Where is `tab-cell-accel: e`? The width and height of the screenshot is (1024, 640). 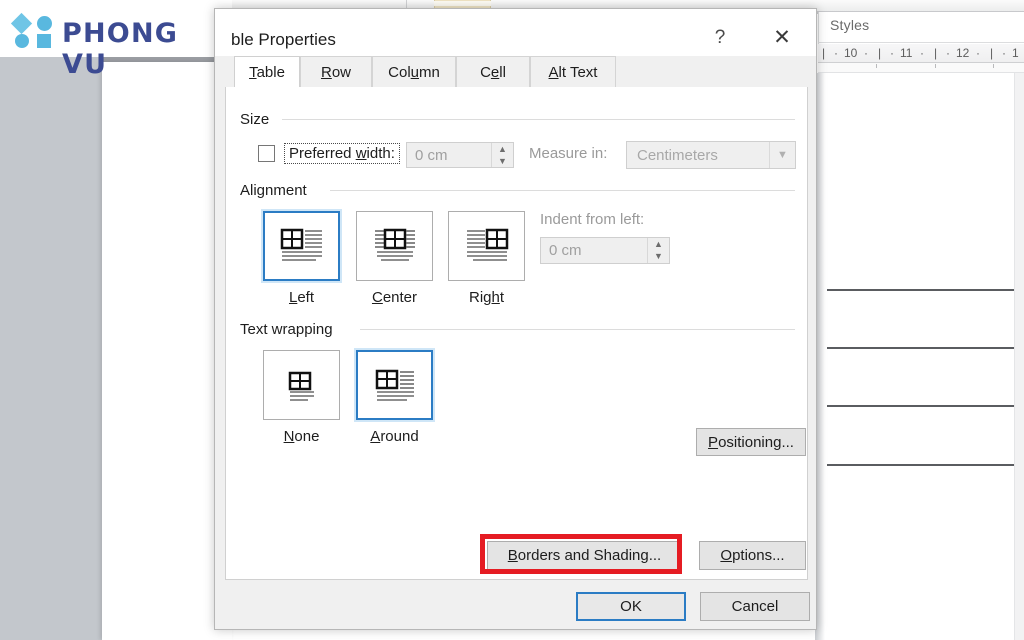
tab-cell-accel: e is located at coordinates (495, 72).